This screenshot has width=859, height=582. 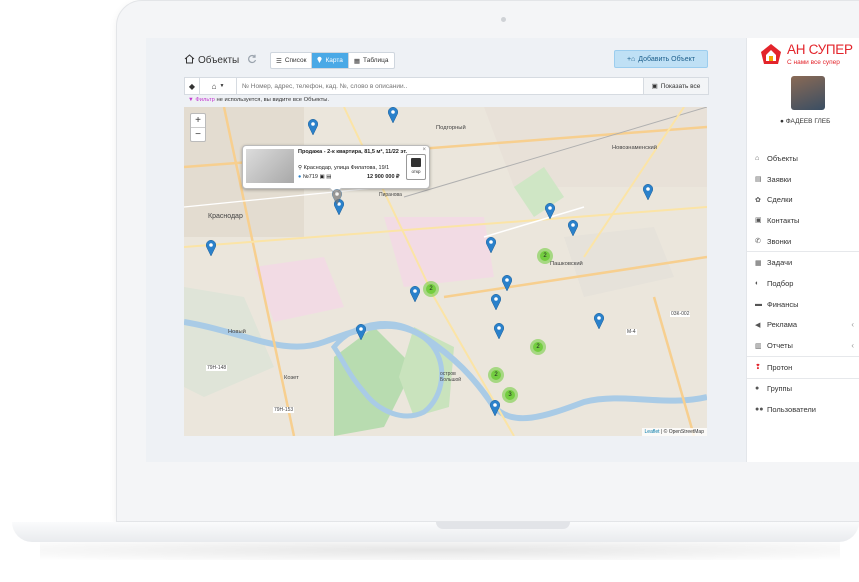 What do you see at coordinates (803, 389) in the screenshot?
I see `sidebar-item-groups: ● Группы` at bounding box center [803, 389].